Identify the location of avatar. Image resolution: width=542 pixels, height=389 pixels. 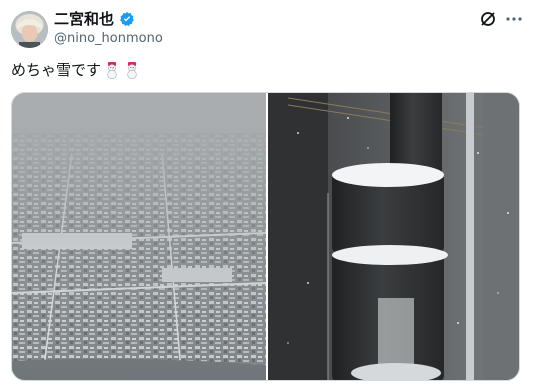
(29, 29).